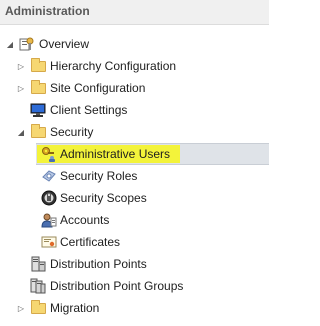 Image resolution: width=320 pixels, height=326 pixels. I want to click on monitor-icon, so click(38, 110).